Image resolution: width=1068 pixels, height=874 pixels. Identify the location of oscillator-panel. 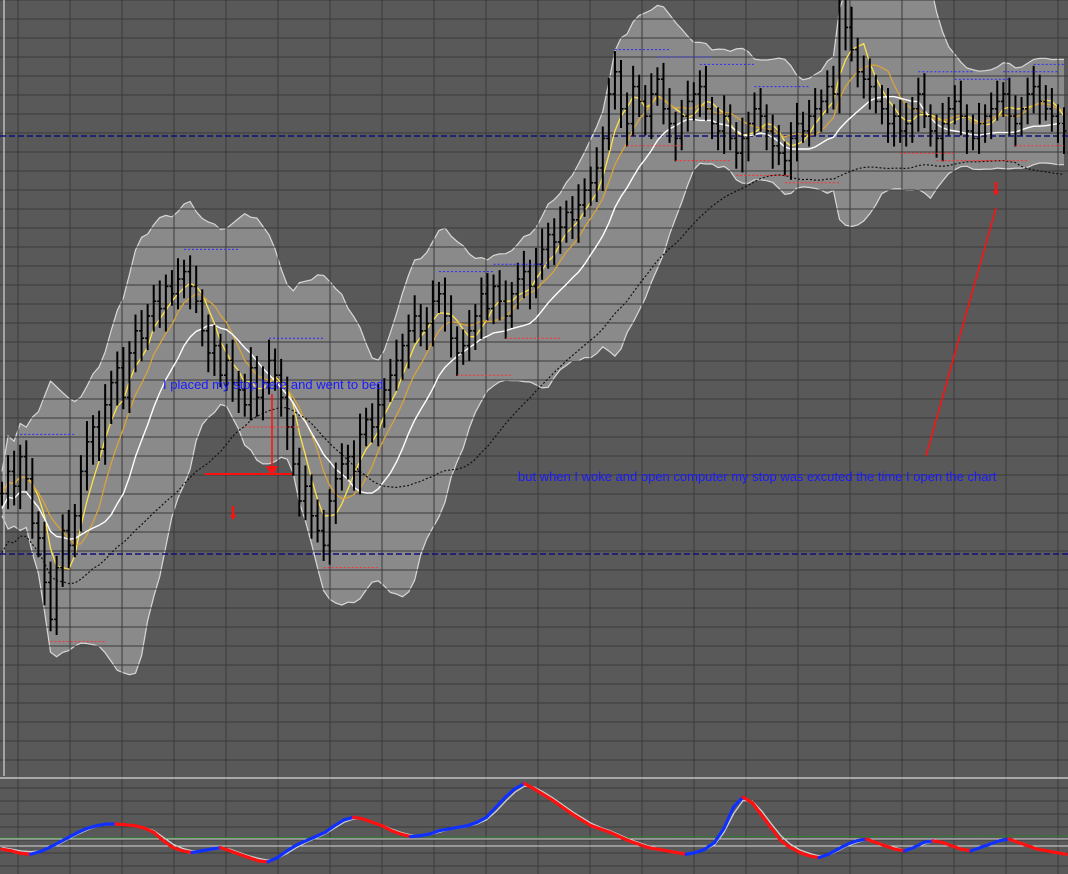
(534, 825).